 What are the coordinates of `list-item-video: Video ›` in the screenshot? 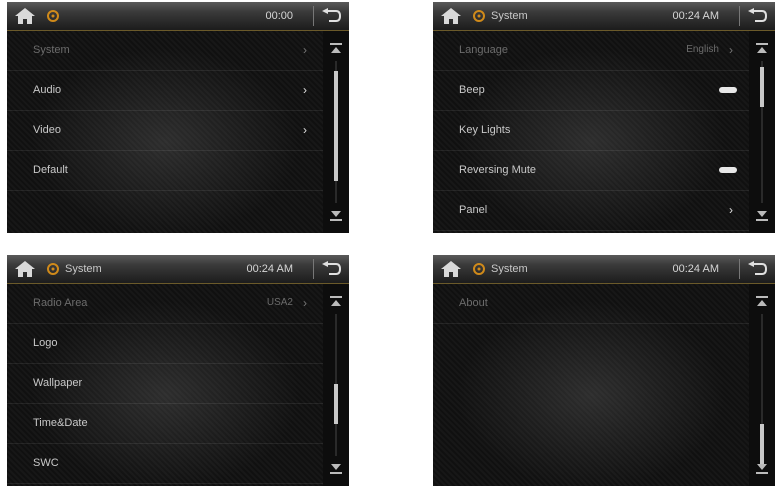 It's located at (165, 131).